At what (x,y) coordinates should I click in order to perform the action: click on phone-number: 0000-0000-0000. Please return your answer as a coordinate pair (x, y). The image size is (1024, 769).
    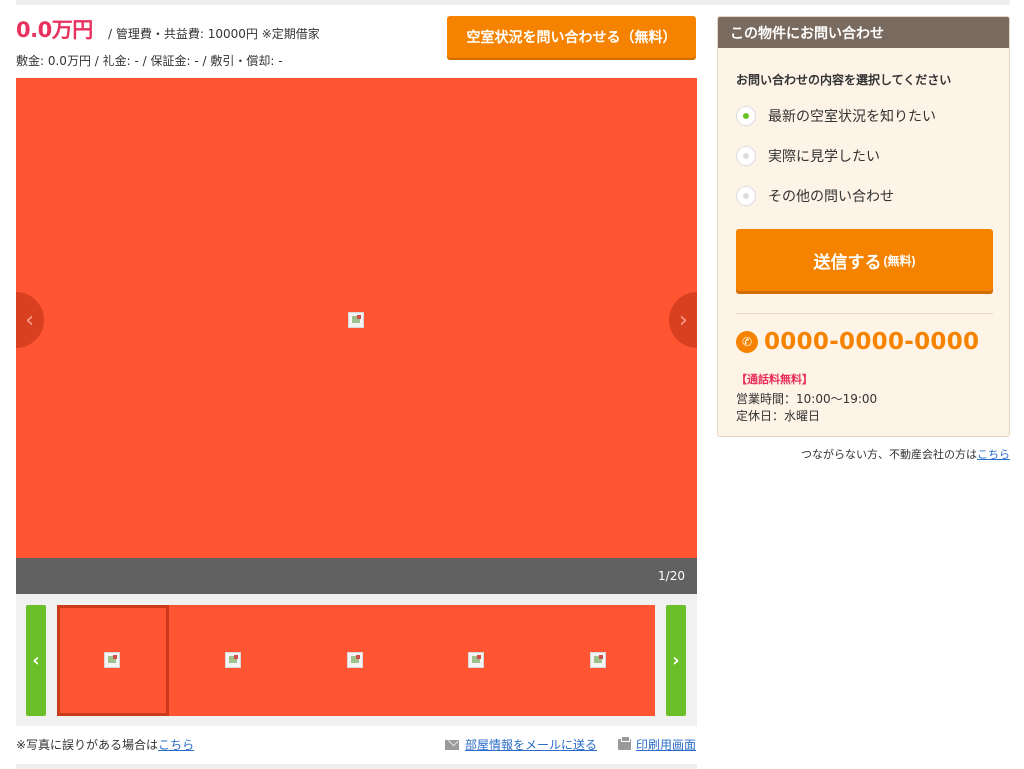
    Looking at the image, I should click on (871, 342).